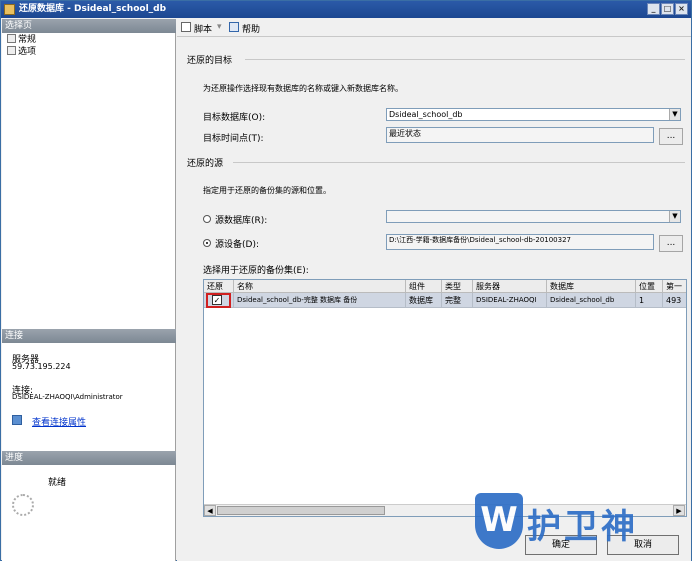 The width and height of the screenshot is (692, 561). I want to click on select-page-header: 选择页, so click(89, 26).